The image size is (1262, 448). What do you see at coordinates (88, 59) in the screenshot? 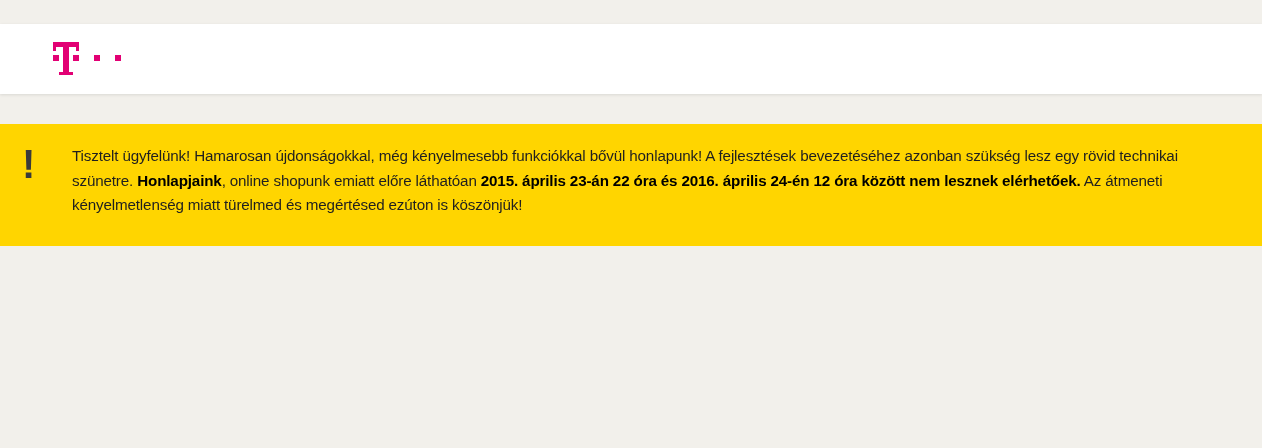
I see `logo-icon` at bounding box center [88, 59].